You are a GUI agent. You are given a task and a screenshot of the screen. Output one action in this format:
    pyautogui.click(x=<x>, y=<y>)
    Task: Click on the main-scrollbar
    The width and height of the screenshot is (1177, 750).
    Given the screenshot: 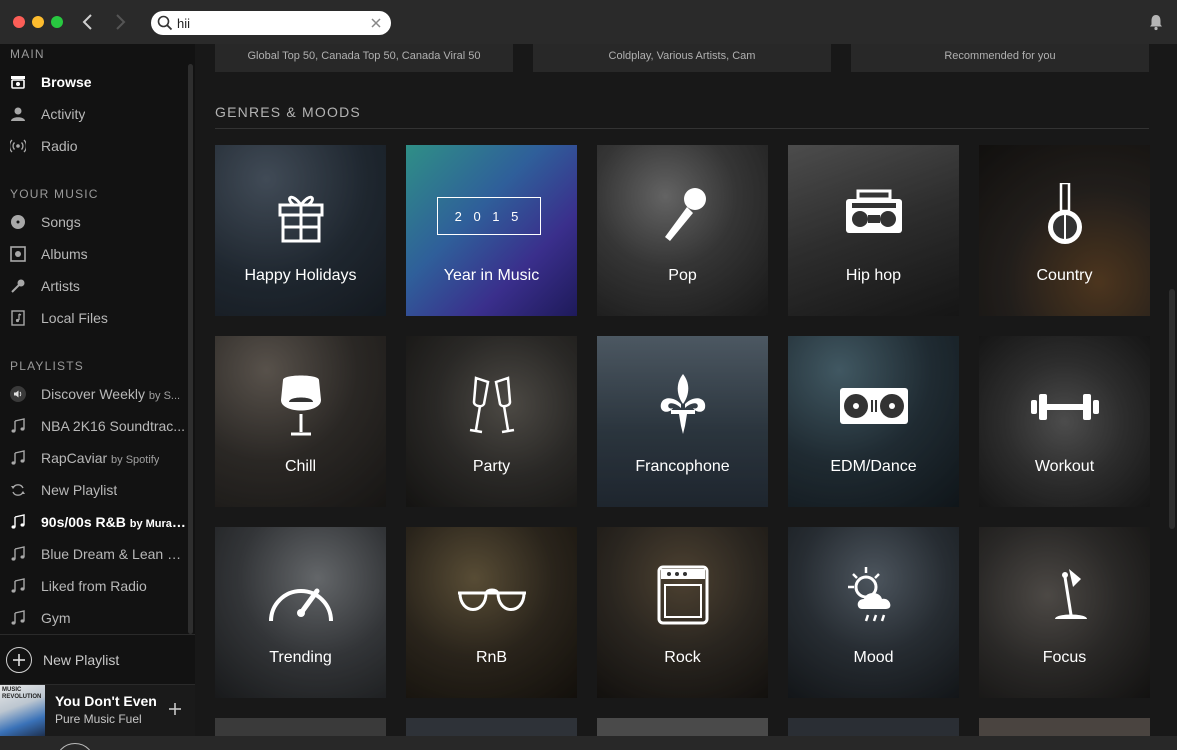 What is the action you would take?
    pyautogui.click(x=1172, y=409)
    